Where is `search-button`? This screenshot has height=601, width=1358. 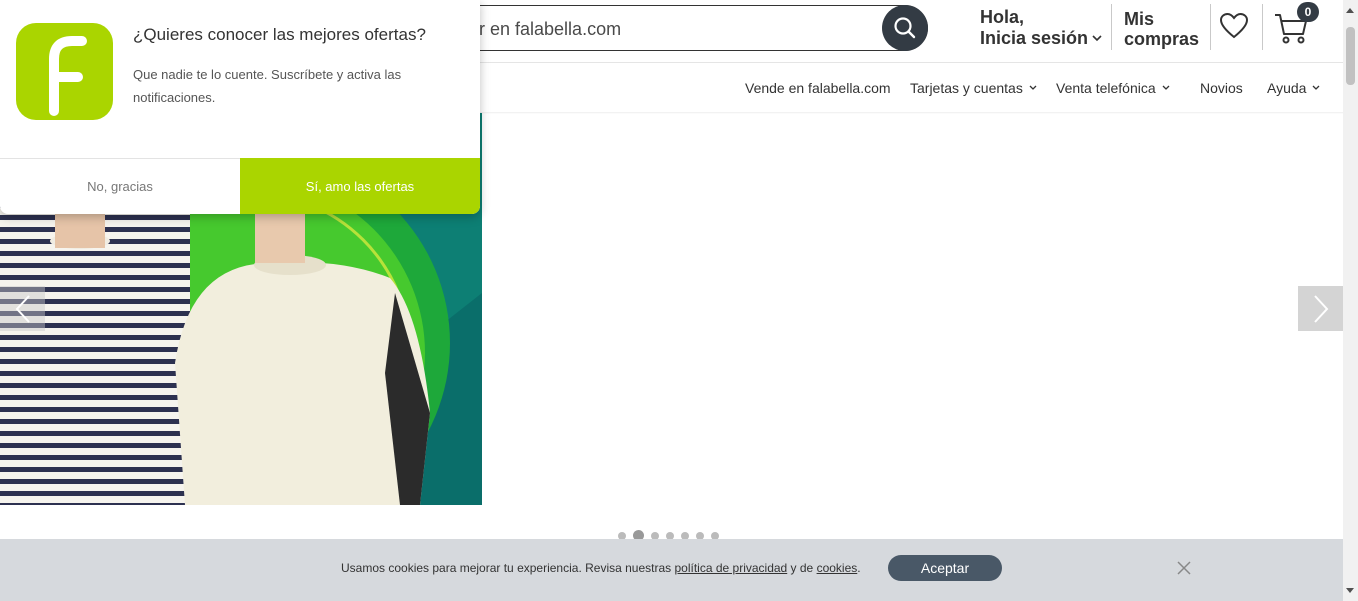
search-button is located at coordinates (905, 28).